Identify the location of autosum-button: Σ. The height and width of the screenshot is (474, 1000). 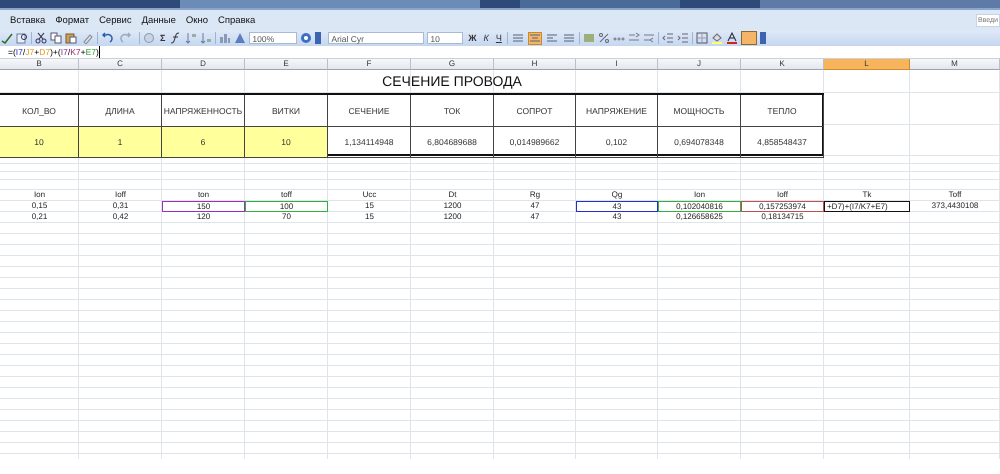
(163, 38).